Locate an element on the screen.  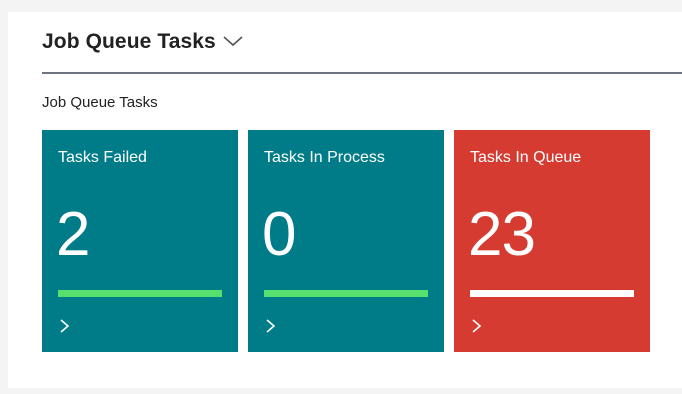
tile-title: Tasks In Process is located at coordinates (324, 157).